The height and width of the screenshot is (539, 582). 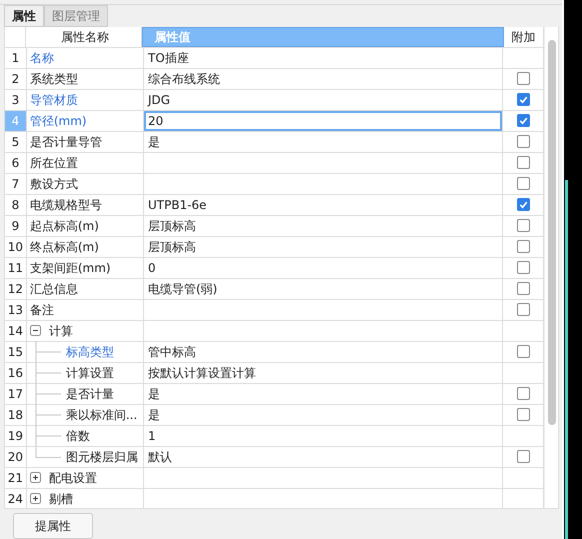 What do you see at coordinates (16, 268) in the screenshot?
I see `row-number: 11` at bounding box center [16, 268].